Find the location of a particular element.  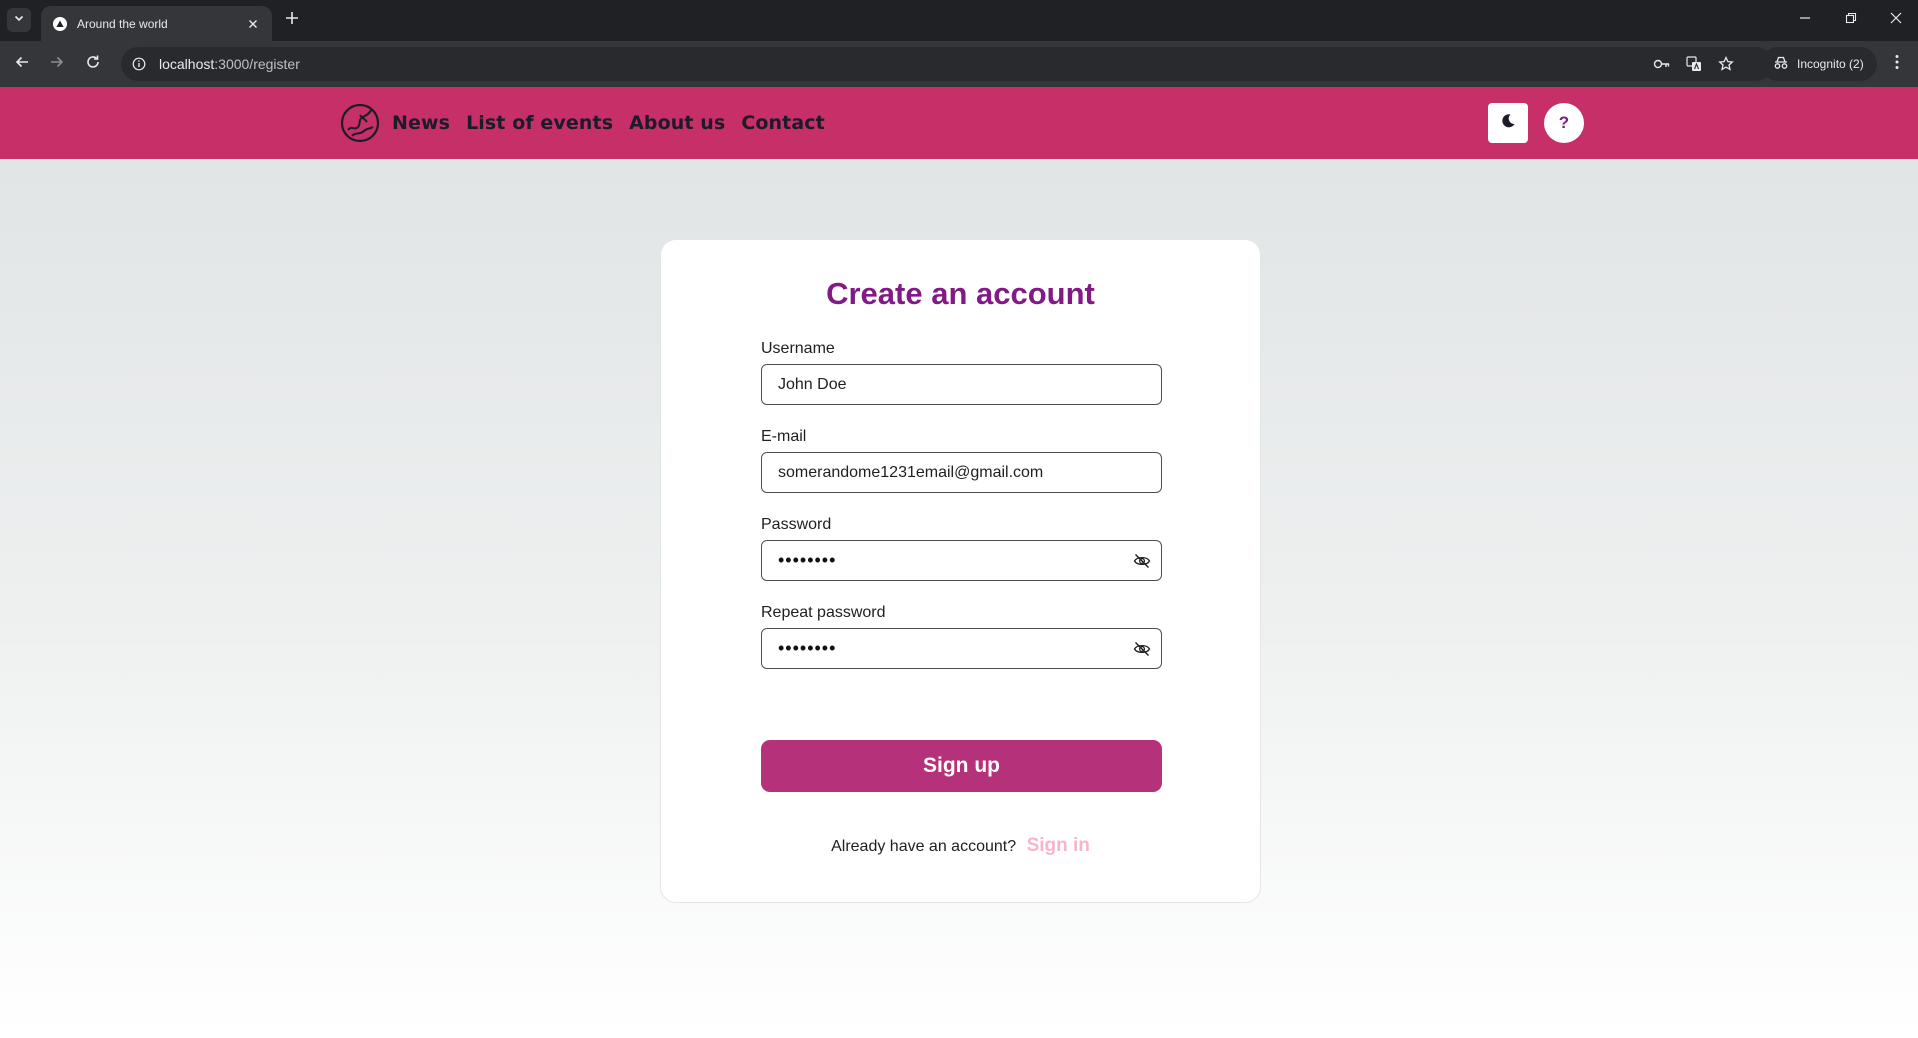

minimize-icon is located at coordinates (1805, 20).